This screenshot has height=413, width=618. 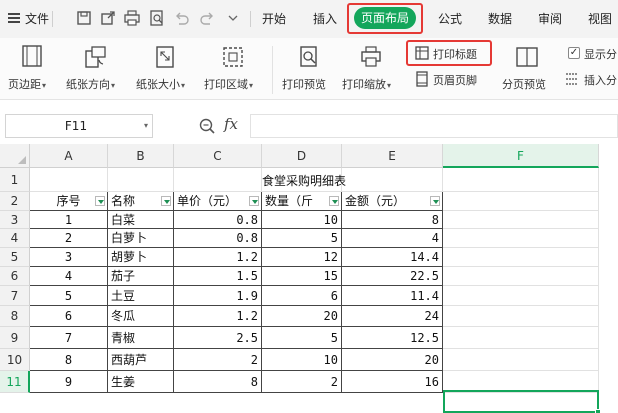 What do you see at coordinates (69, 156) in the screenshot?
I see `column-header-a: A` at bounding box center [69, 156].